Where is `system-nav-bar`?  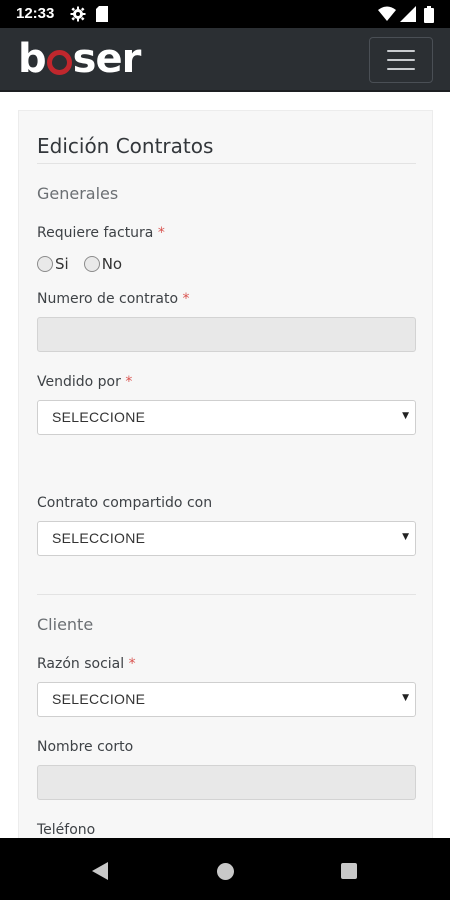
system-nav-bar is located at coordinates (225, 869).